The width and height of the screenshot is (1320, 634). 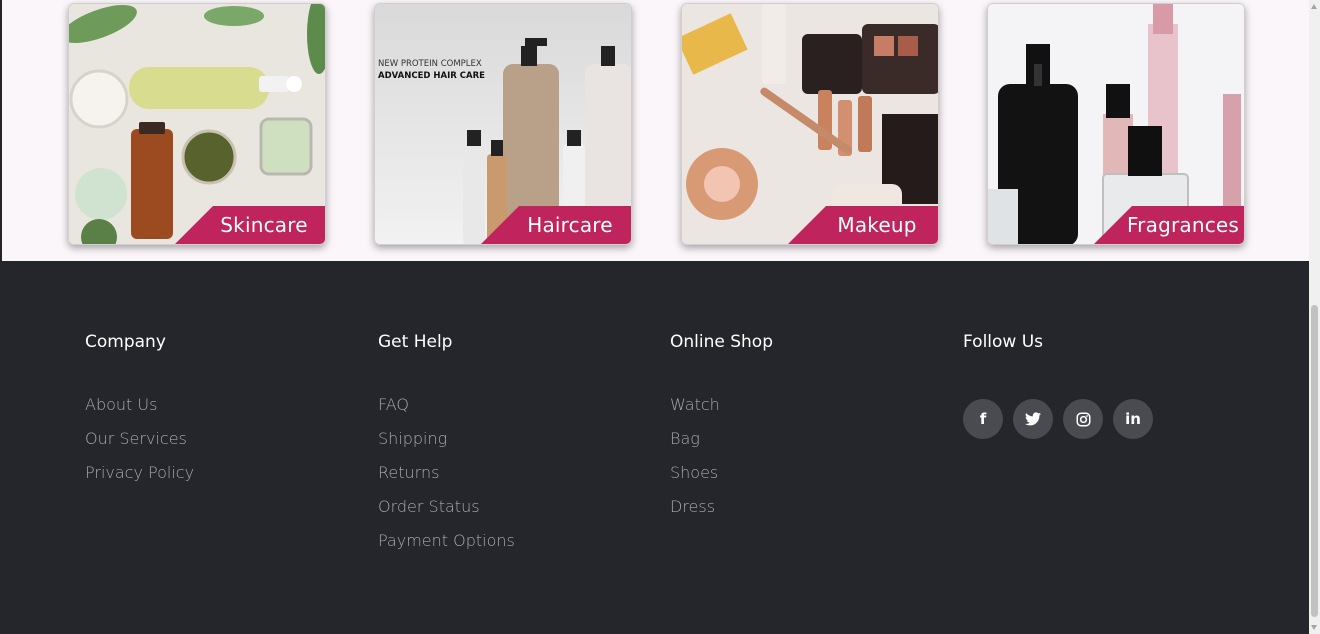 I want to click on vertical-scrollbar, so click(x=1314, y=317).